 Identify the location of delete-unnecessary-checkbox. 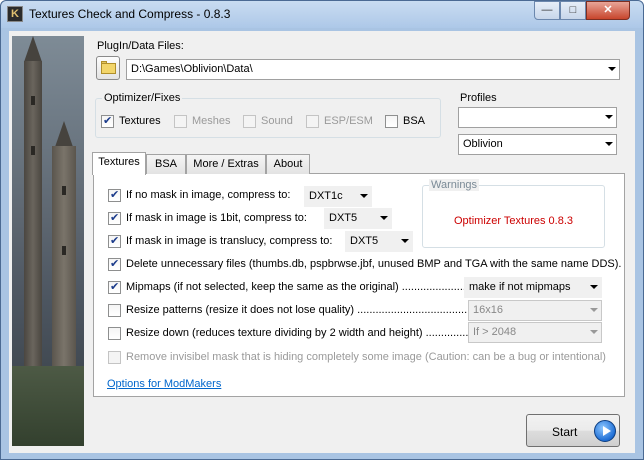
(114, 264).